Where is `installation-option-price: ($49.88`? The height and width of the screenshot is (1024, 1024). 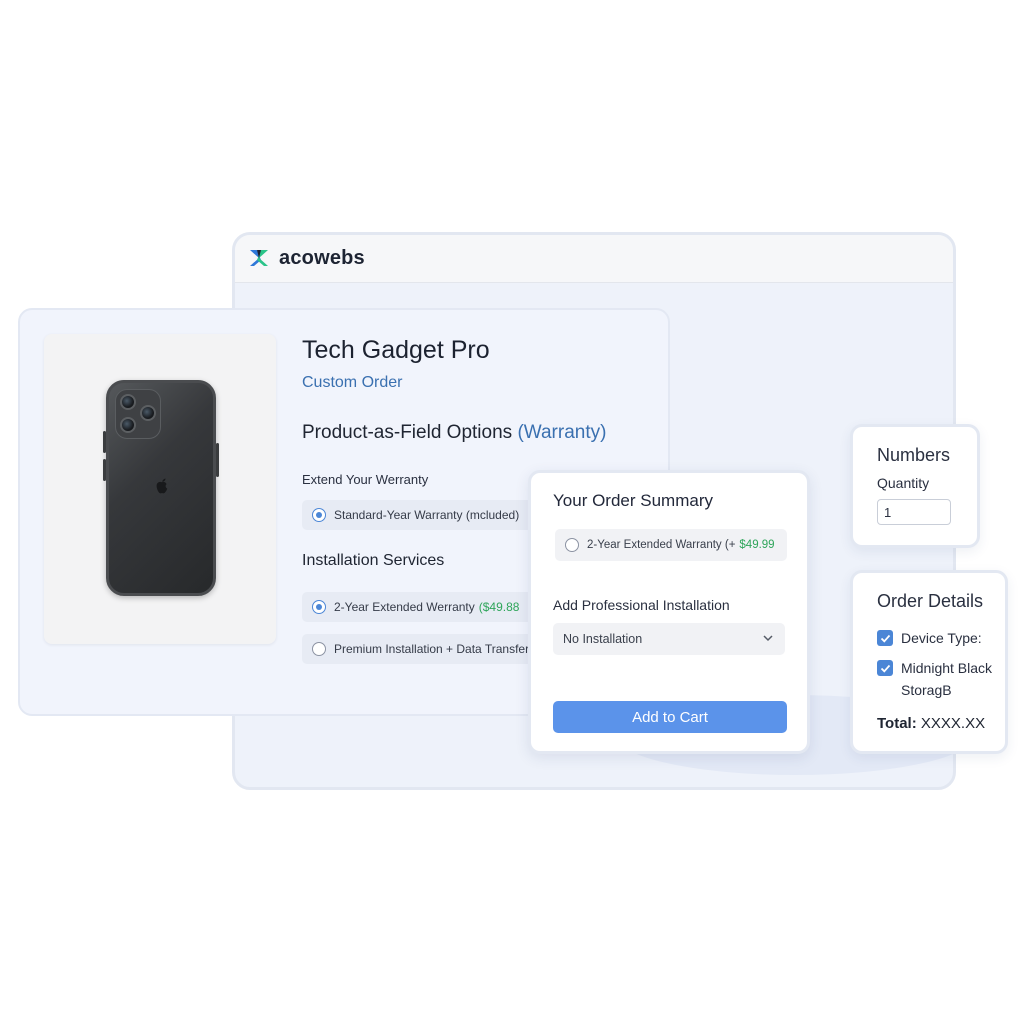 installation-option-price: ($49.88 is located at coordinates (499, 607).